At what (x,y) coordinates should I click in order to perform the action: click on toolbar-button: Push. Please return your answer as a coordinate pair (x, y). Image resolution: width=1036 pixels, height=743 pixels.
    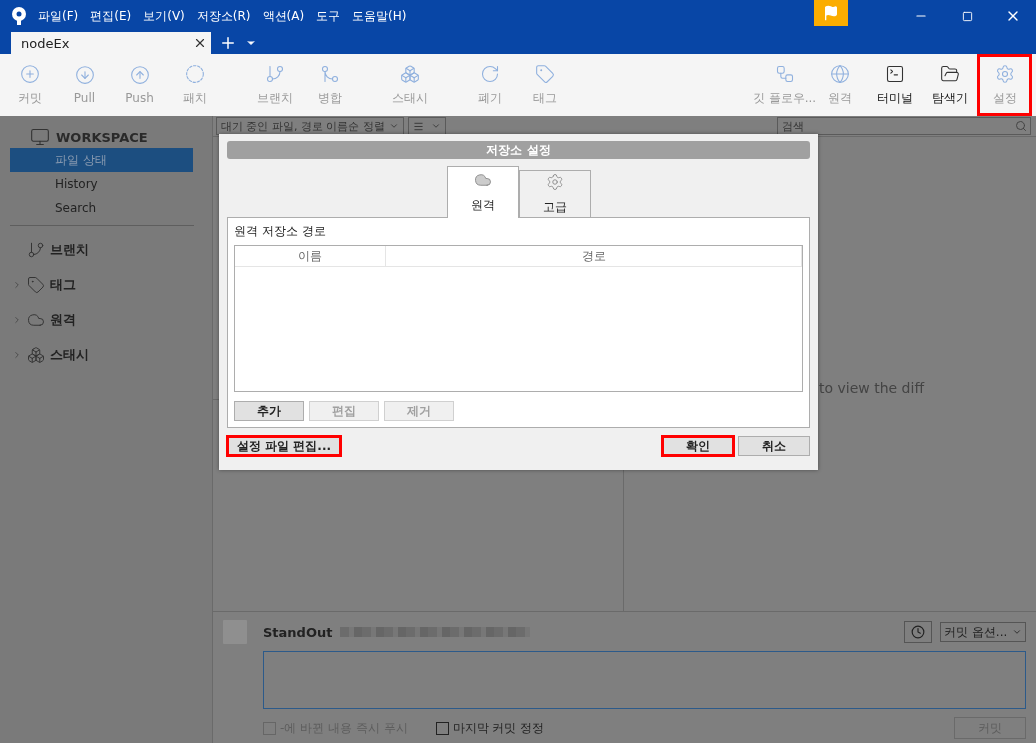
    Looking at the image, I should click on (139, 85).